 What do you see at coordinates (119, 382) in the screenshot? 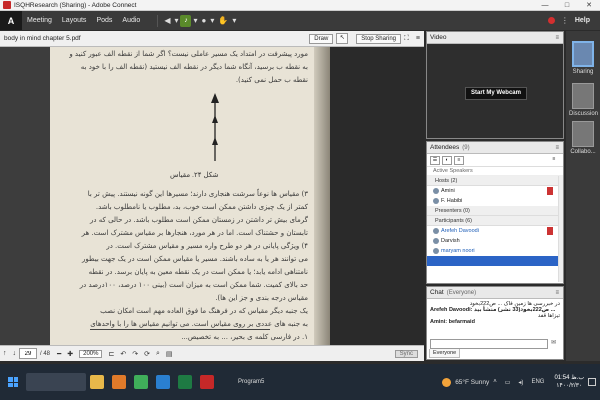
I see `firefox-icon` at bounding box center [119, 382].